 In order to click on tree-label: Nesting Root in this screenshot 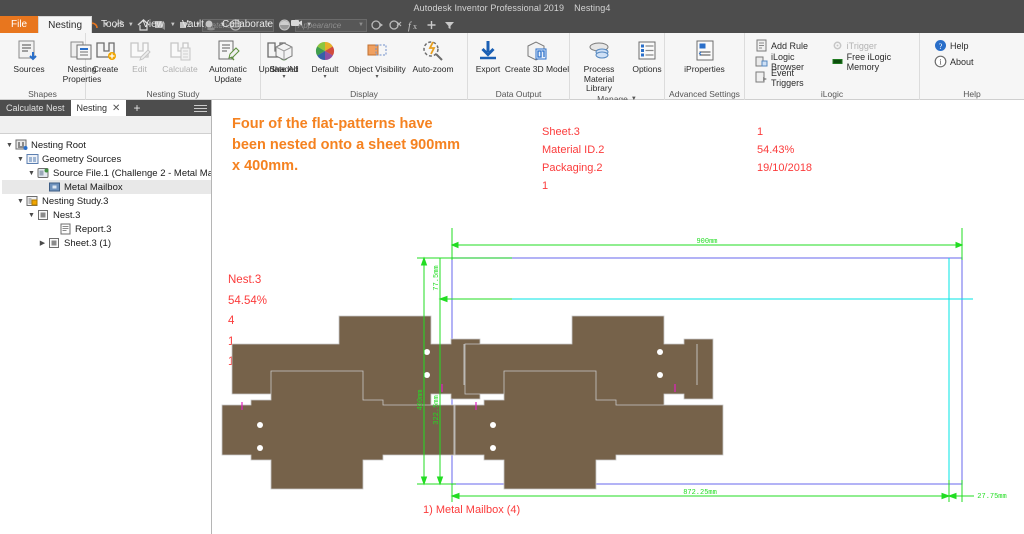, I will do `click(58, 145)`.